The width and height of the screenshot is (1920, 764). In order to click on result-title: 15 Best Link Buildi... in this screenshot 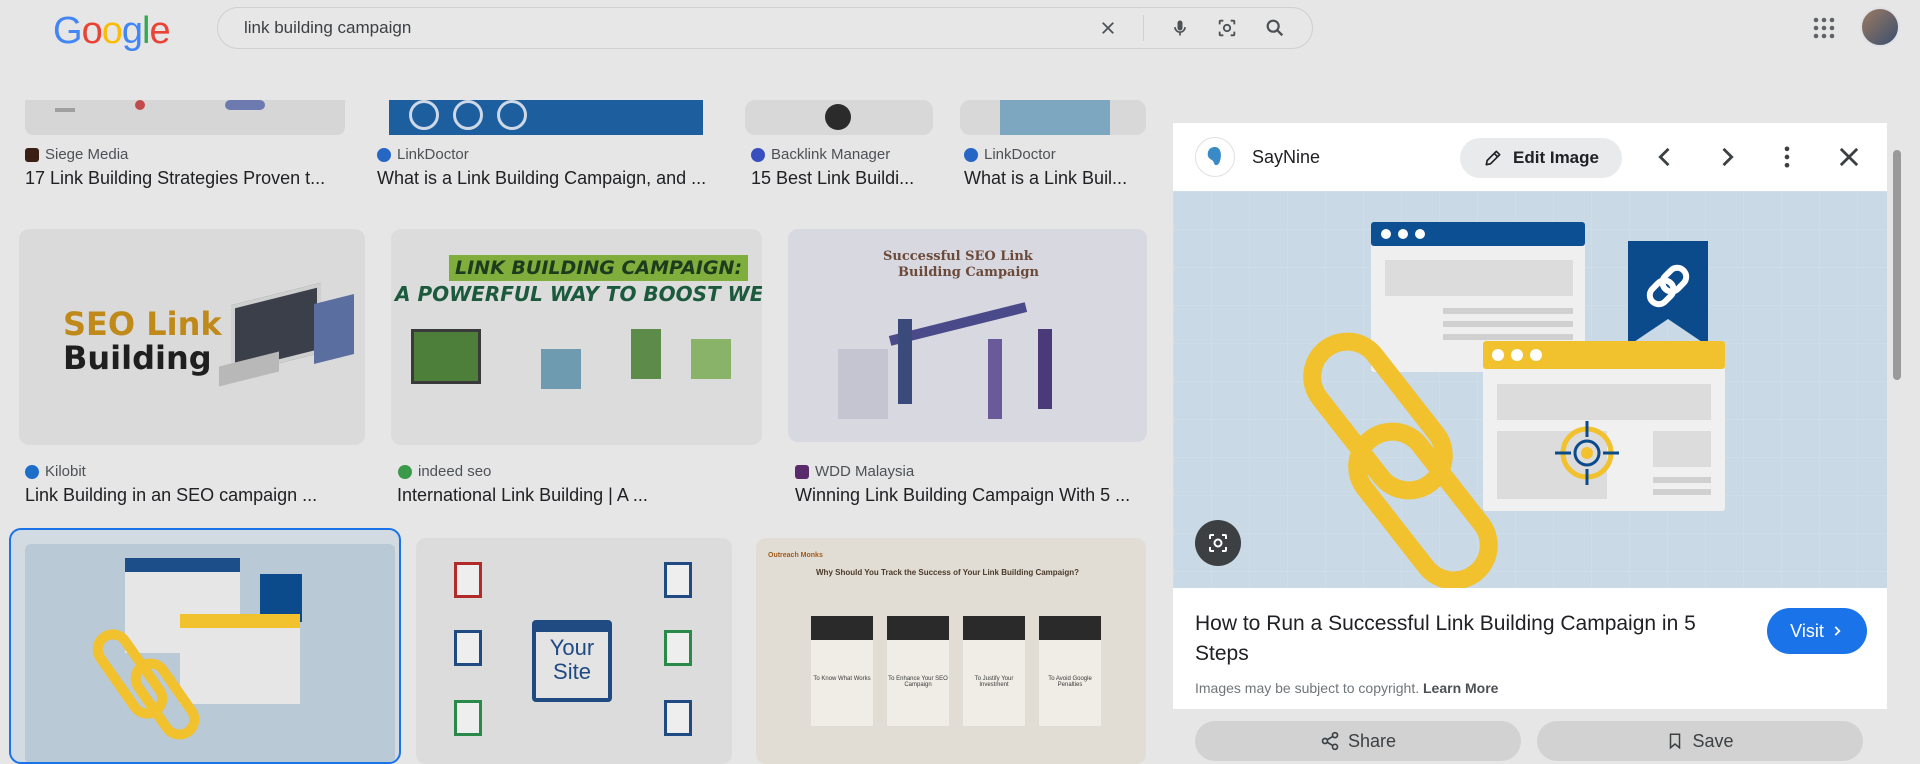, I will do `click(836, 178)`.